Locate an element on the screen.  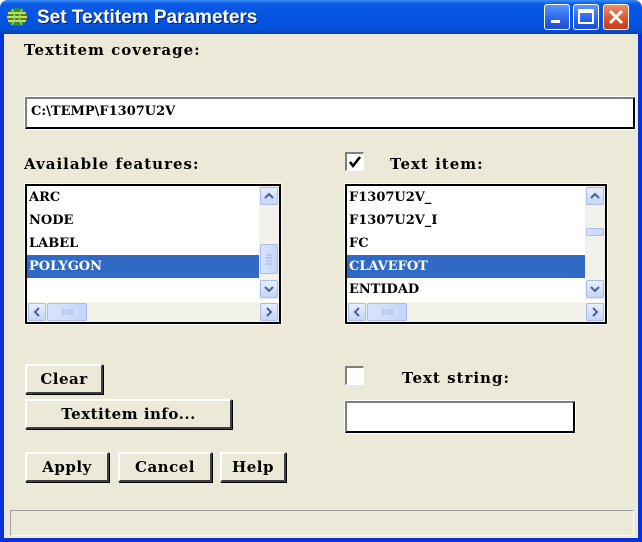
maximize-button is located at coordinates (586, 17).